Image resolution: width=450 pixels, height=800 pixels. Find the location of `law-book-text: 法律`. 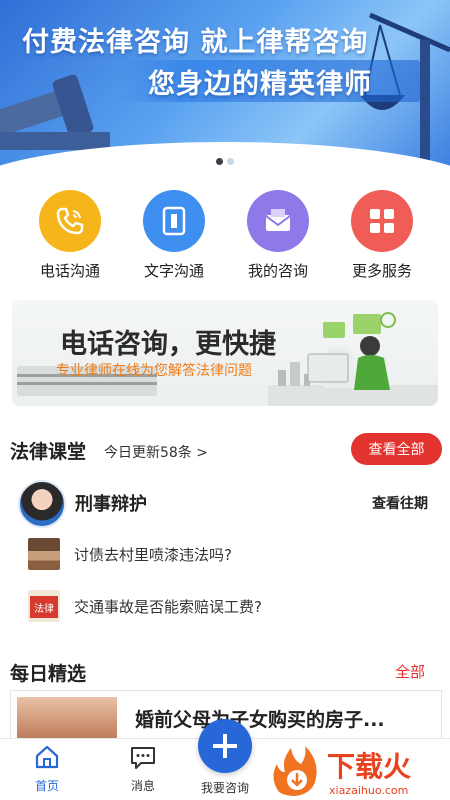

law-book-text: 法律 is located at coordinates (44, 608).